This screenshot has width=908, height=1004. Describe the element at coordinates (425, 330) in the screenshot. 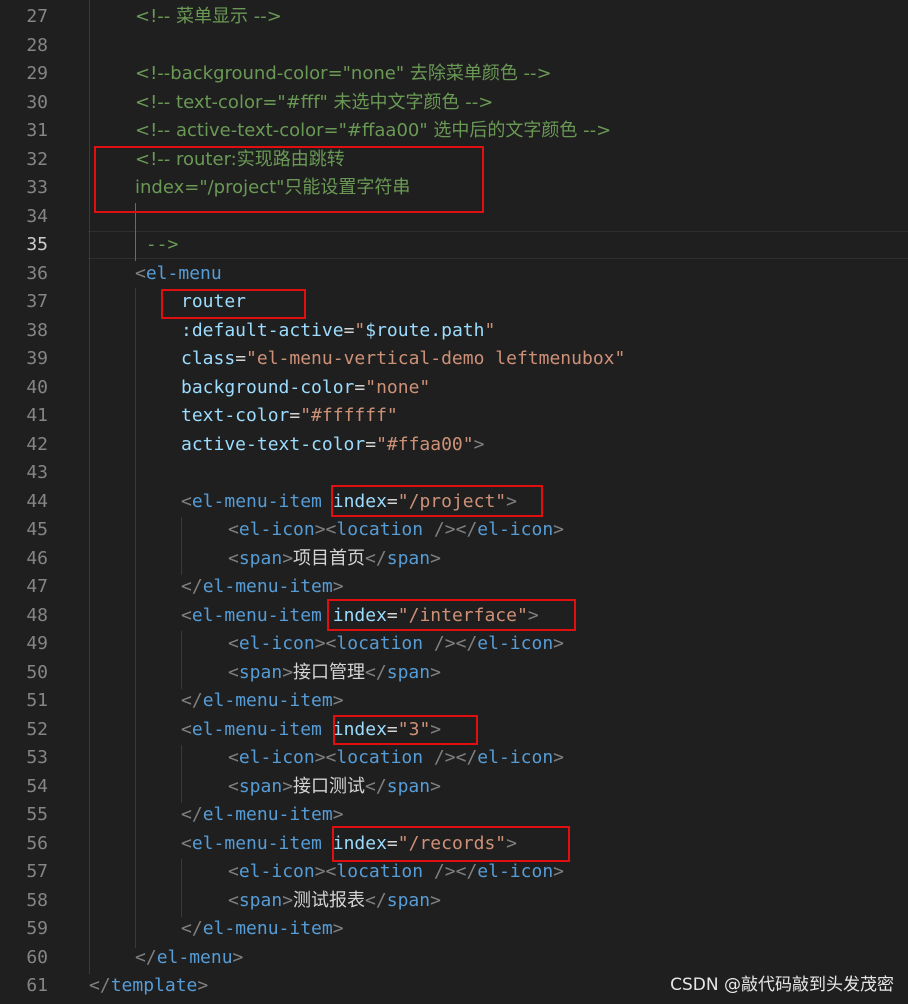

I see `code-token: $route.path` at that location.